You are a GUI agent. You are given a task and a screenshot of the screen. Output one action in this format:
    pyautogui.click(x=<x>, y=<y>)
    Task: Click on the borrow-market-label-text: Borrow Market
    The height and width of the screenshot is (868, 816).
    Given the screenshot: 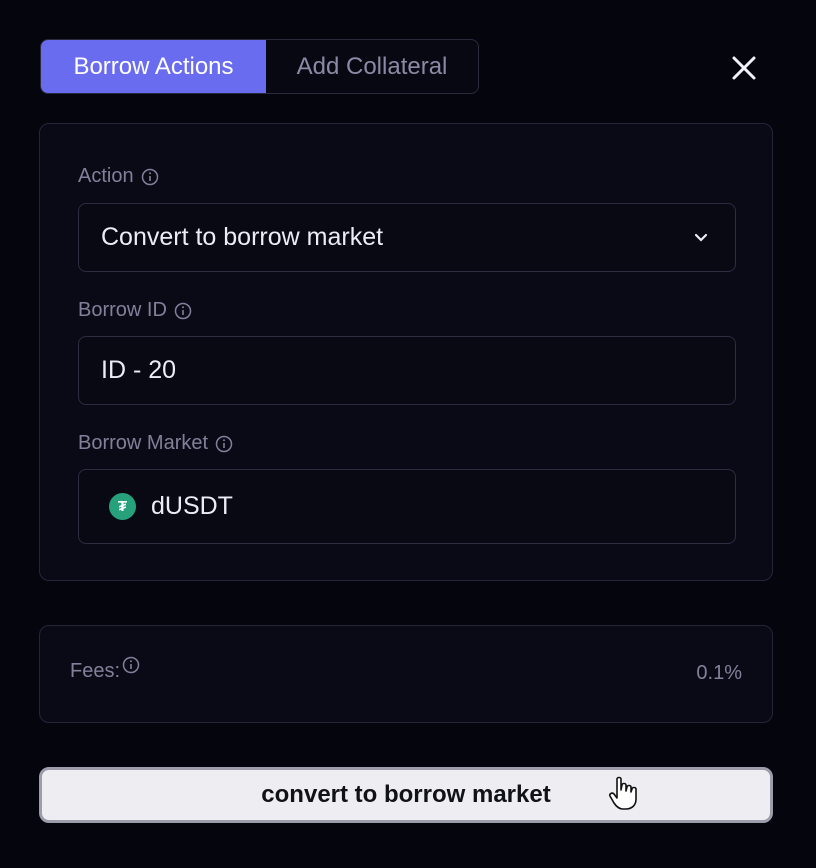 What is the action you would take?
    pyautogui.click(x=143, y=443)
    